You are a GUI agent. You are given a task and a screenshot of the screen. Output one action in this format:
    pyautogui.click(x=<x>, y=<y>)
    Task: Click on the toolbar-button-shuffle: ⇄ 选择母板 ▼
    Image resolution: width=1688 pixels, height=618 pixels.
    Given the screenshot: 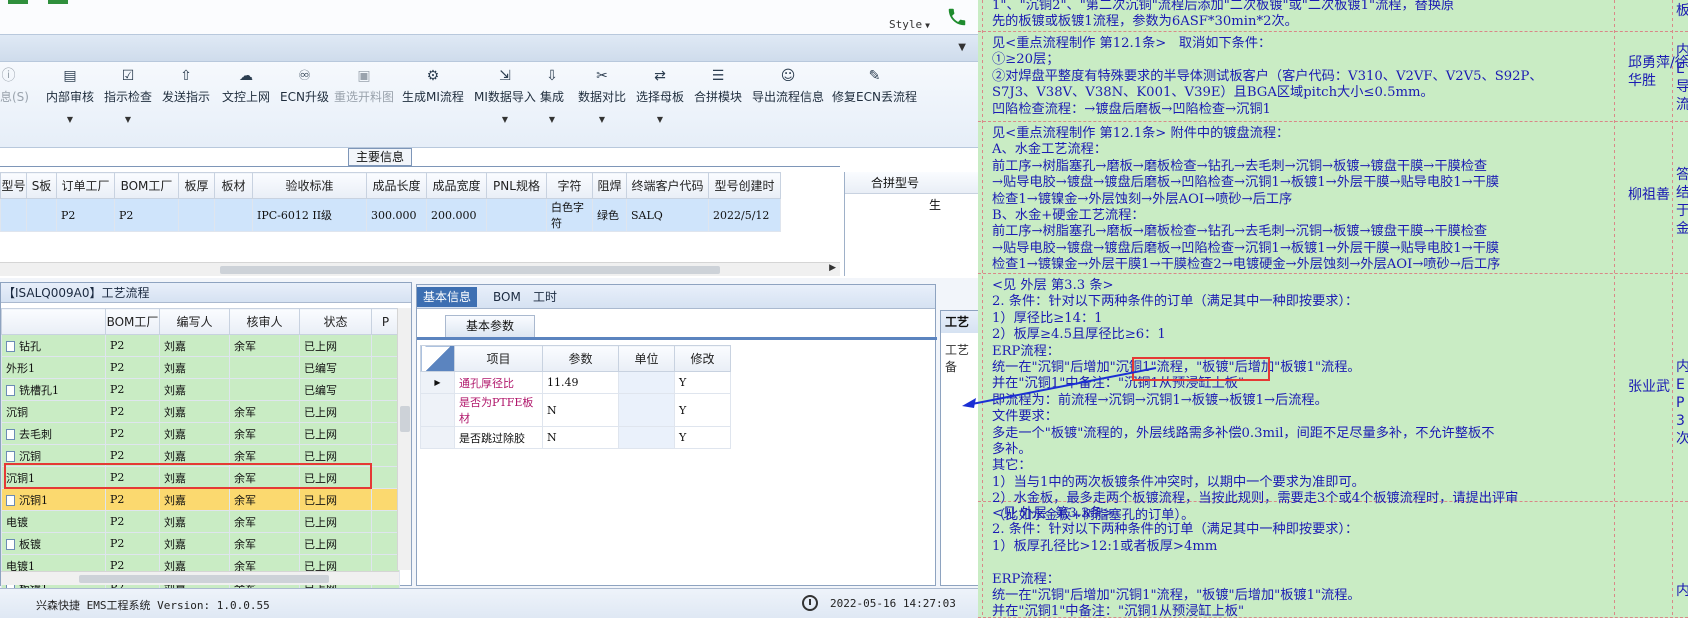 What is the action you would take?
    pyautogui.click(x=660, y=105)
    